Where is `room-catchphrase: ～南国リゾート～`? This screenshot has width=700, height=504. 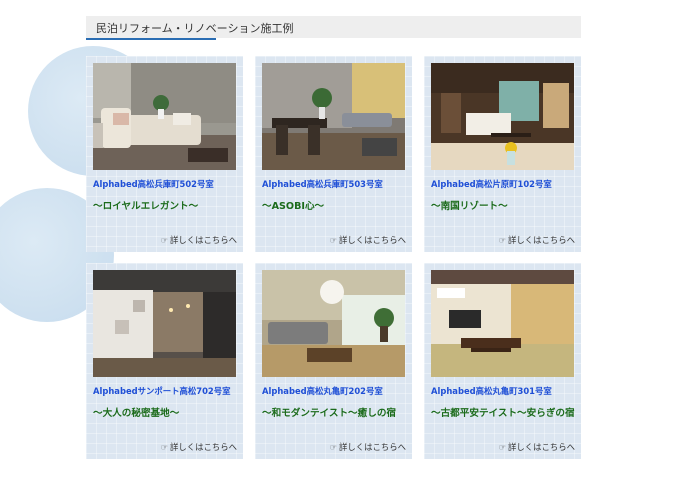
room-catchphrase: ～南国リゾート～ is located at coordinates (469, 206).